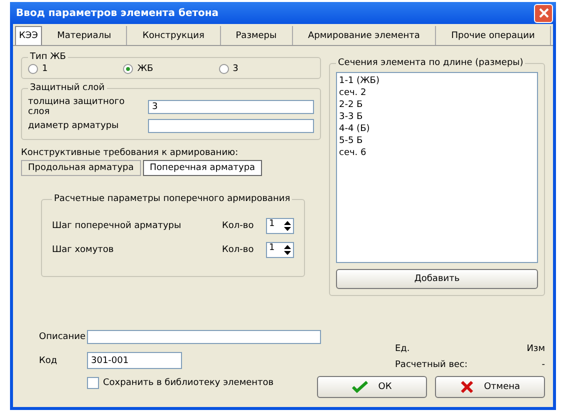  I want to click on window-title: Ввод параметров элемента бетона, so click(117, 13).